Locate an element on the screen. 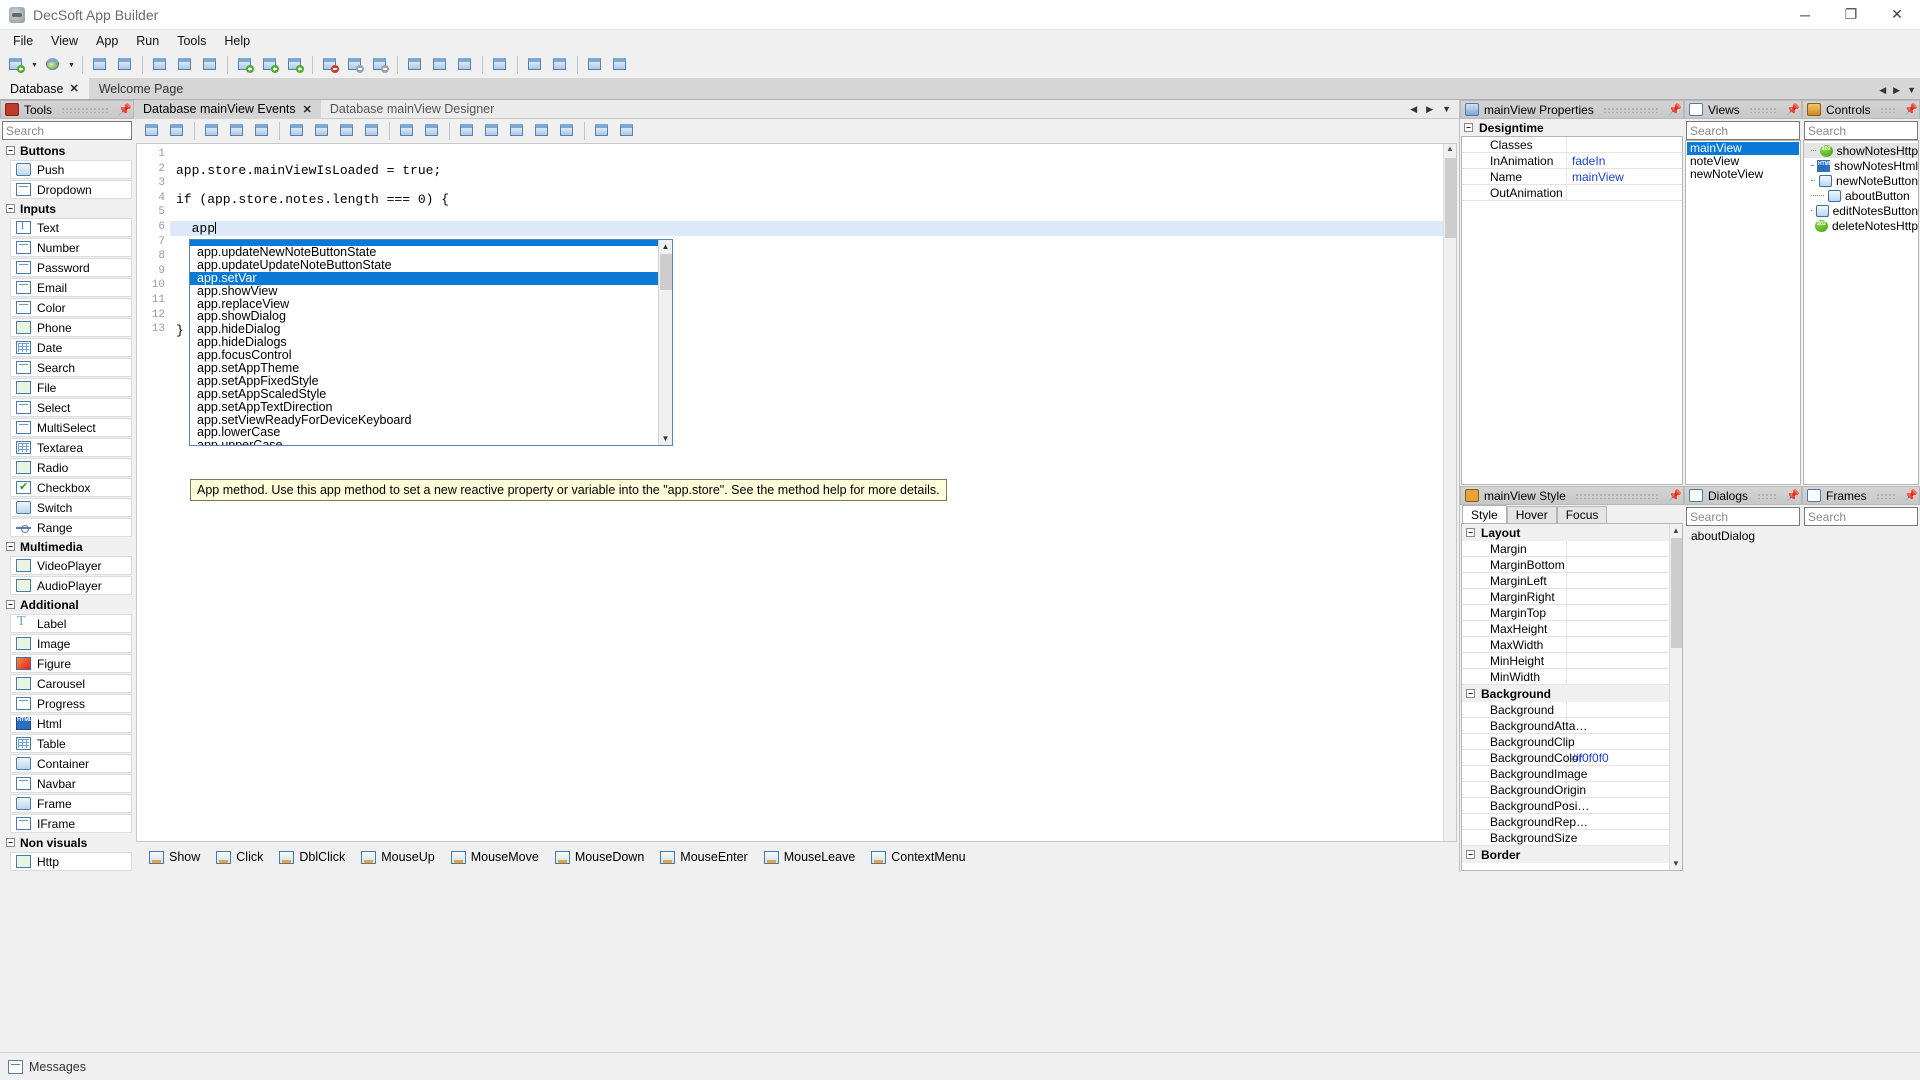  save-as-icon is located at coordinates (185, 65).